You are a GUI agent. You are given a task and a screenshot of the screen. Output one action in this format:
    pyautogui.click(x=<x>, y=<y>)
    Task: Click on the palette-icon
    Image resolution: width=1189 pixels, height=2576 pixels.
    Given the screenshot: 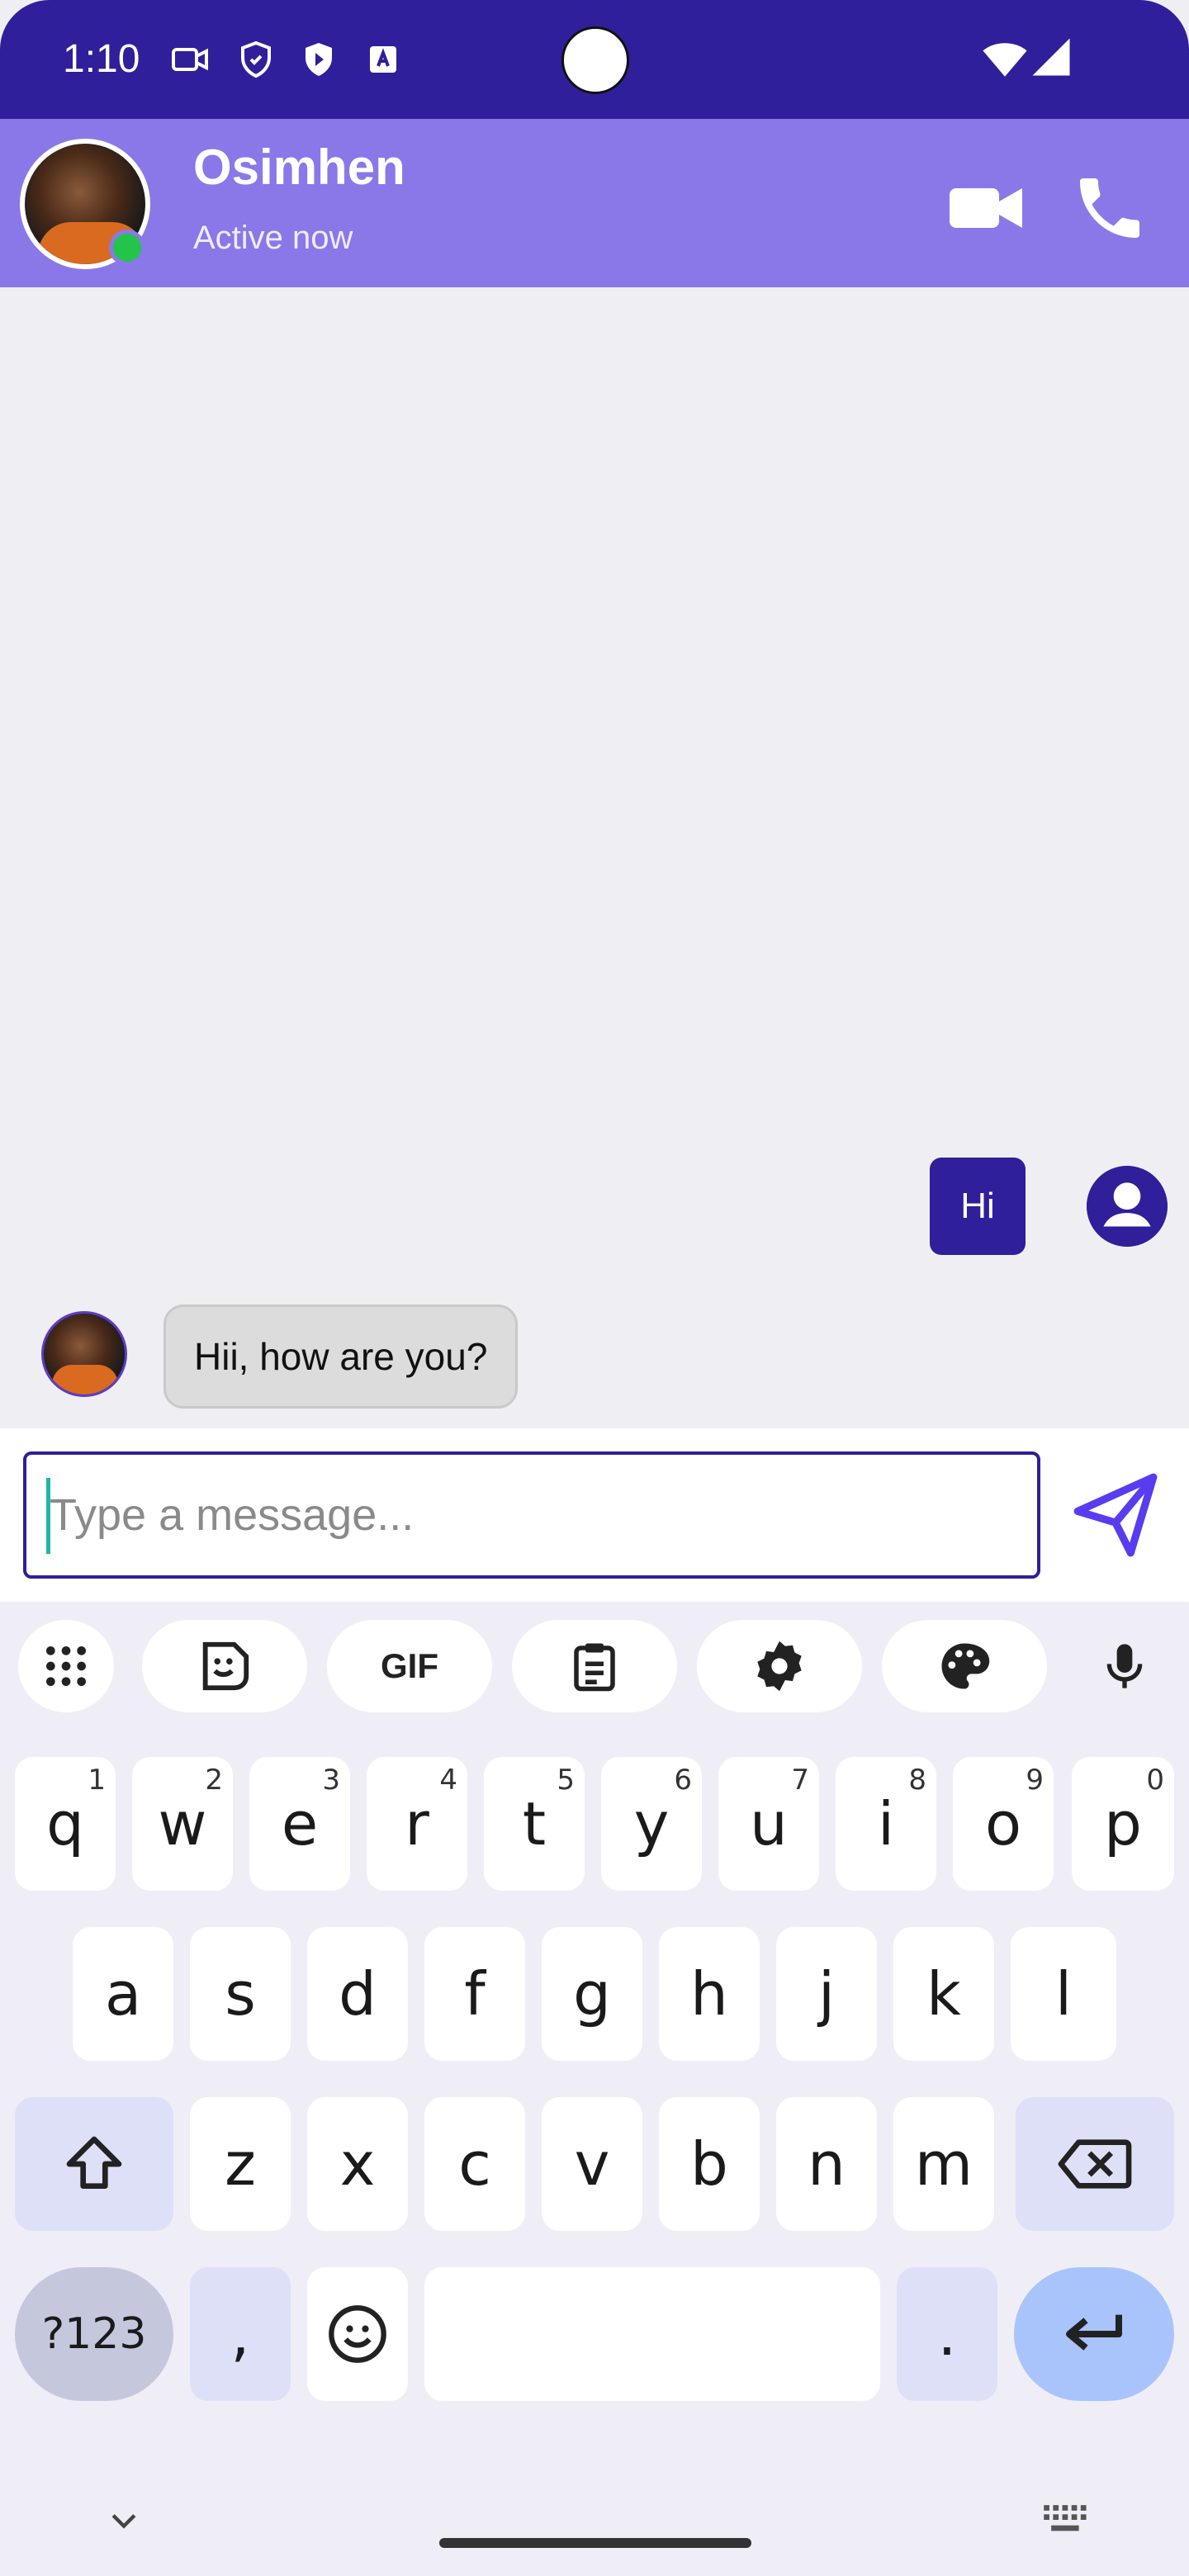 What is the action you would take?
    pyautogui.click(x=965, y=1666)
    